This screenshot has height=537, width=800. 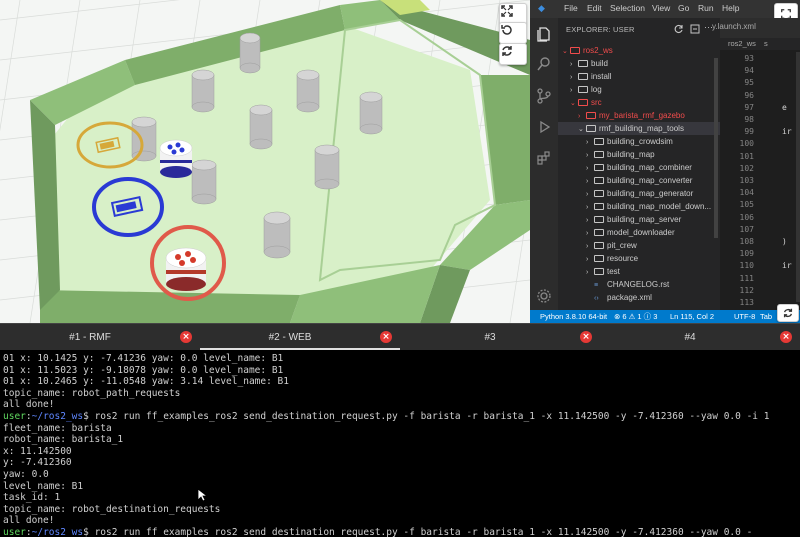 I want to click on line-number: 111, so click(x=746, y=278).